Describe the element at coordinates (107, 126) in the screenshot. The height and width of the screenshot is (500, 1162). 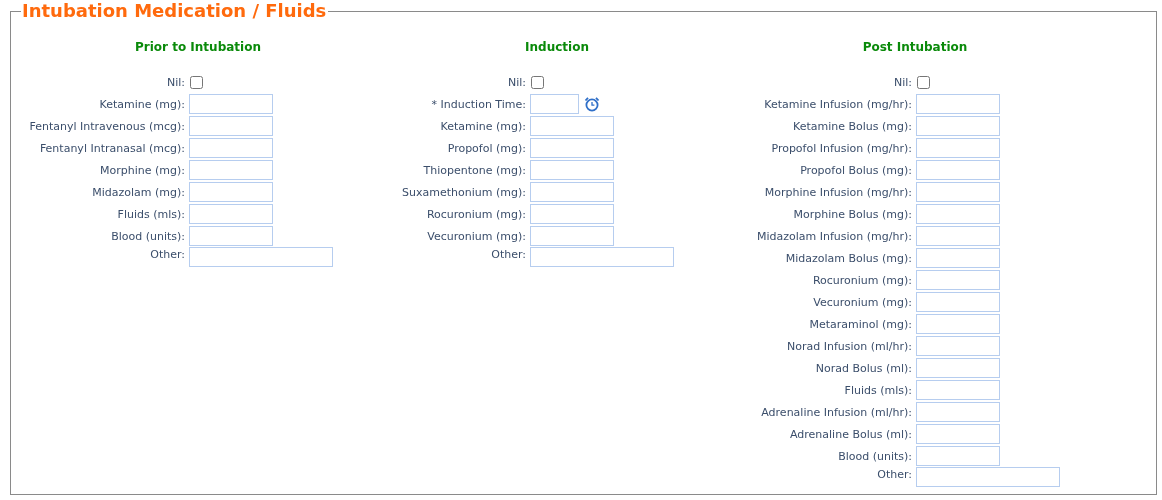
I see `field-label: Fentanyl Intravenous (mcg):` at that location.